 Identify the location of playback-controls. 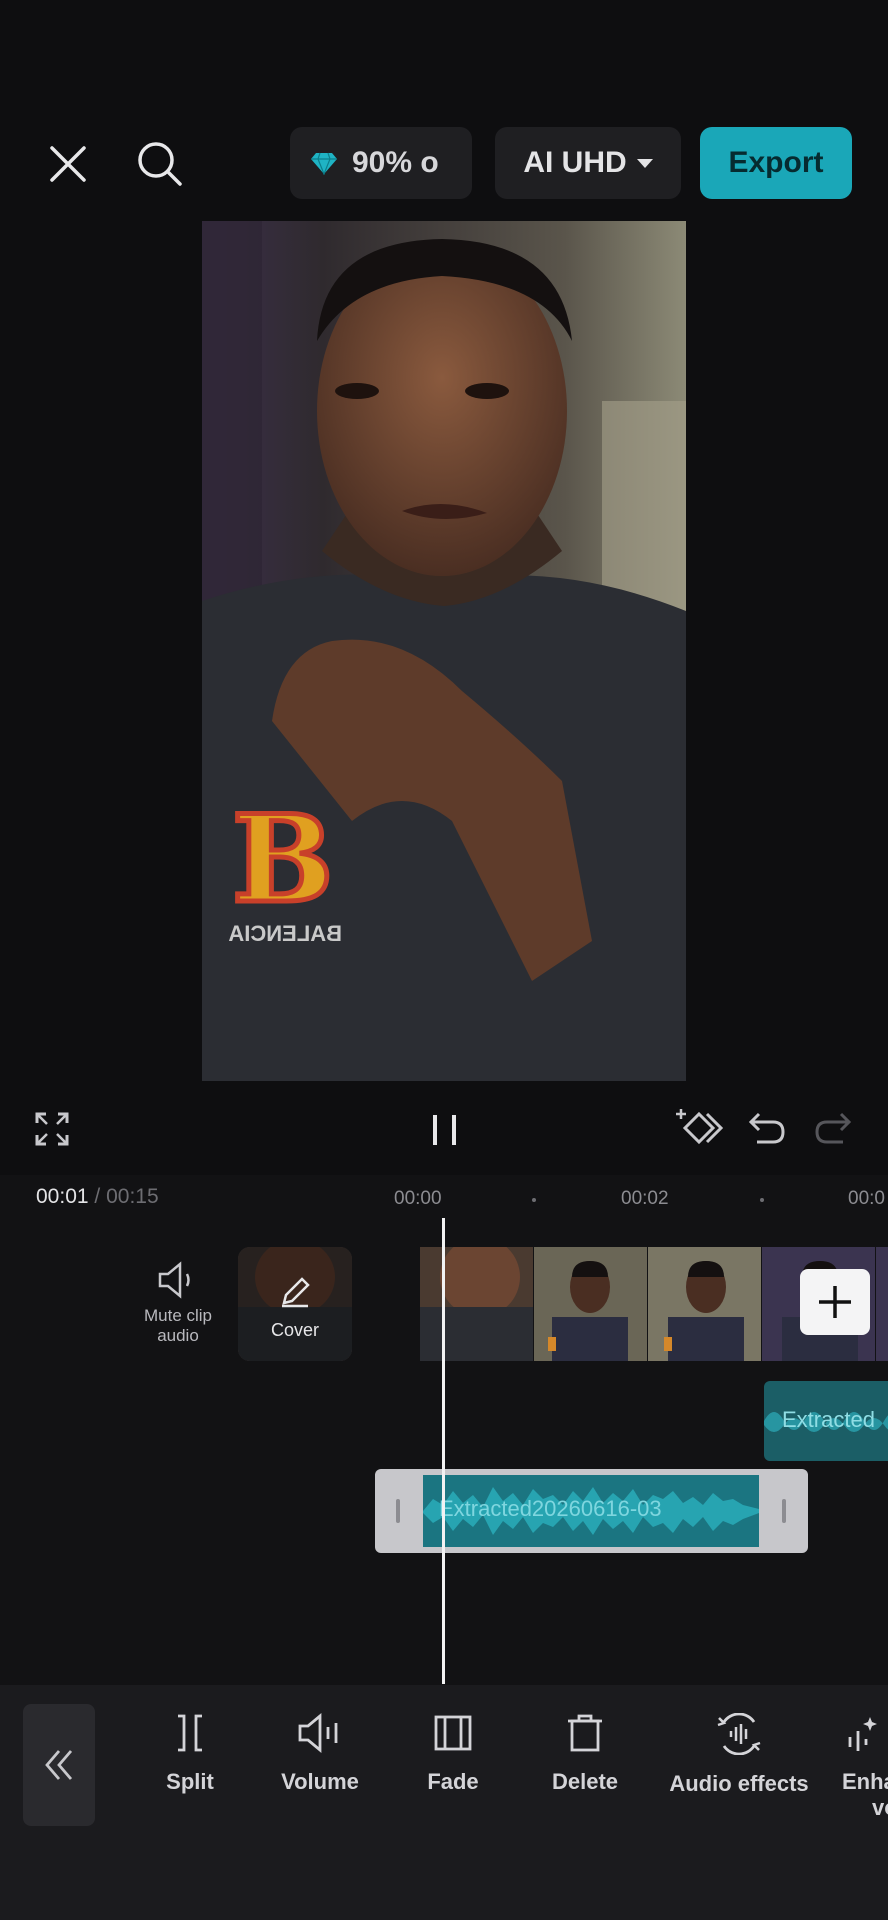
(444, 1130).